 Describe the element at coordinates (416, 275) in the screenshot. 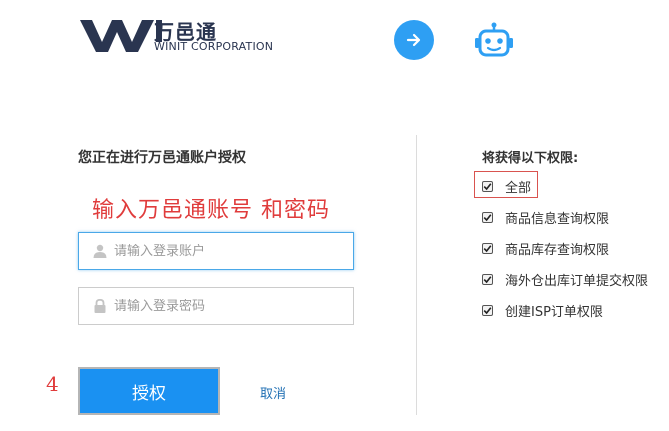

I see `vertical-divider` at that location.